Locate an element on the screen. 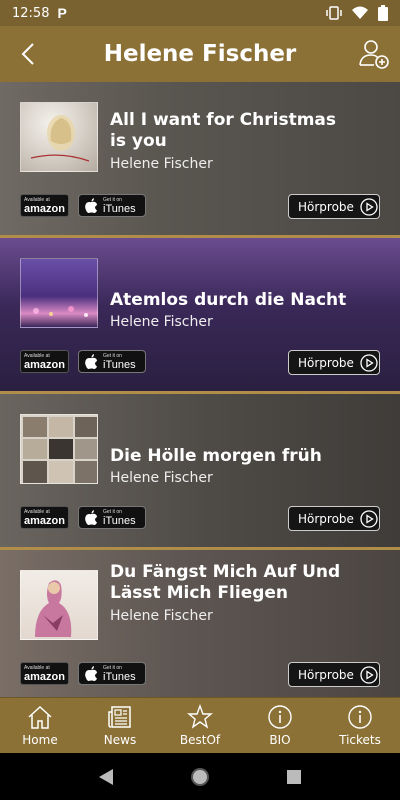 This screenshot has height=800, width=400. parking-app-icon: P is located at coordinates (62, 13).